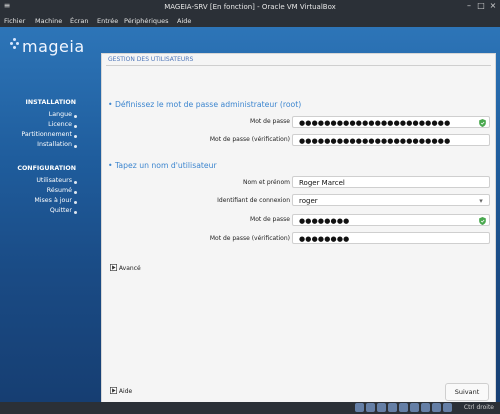 This screenshot has width=500, height=414. I want to click on panel-divider, so click(298, 65).